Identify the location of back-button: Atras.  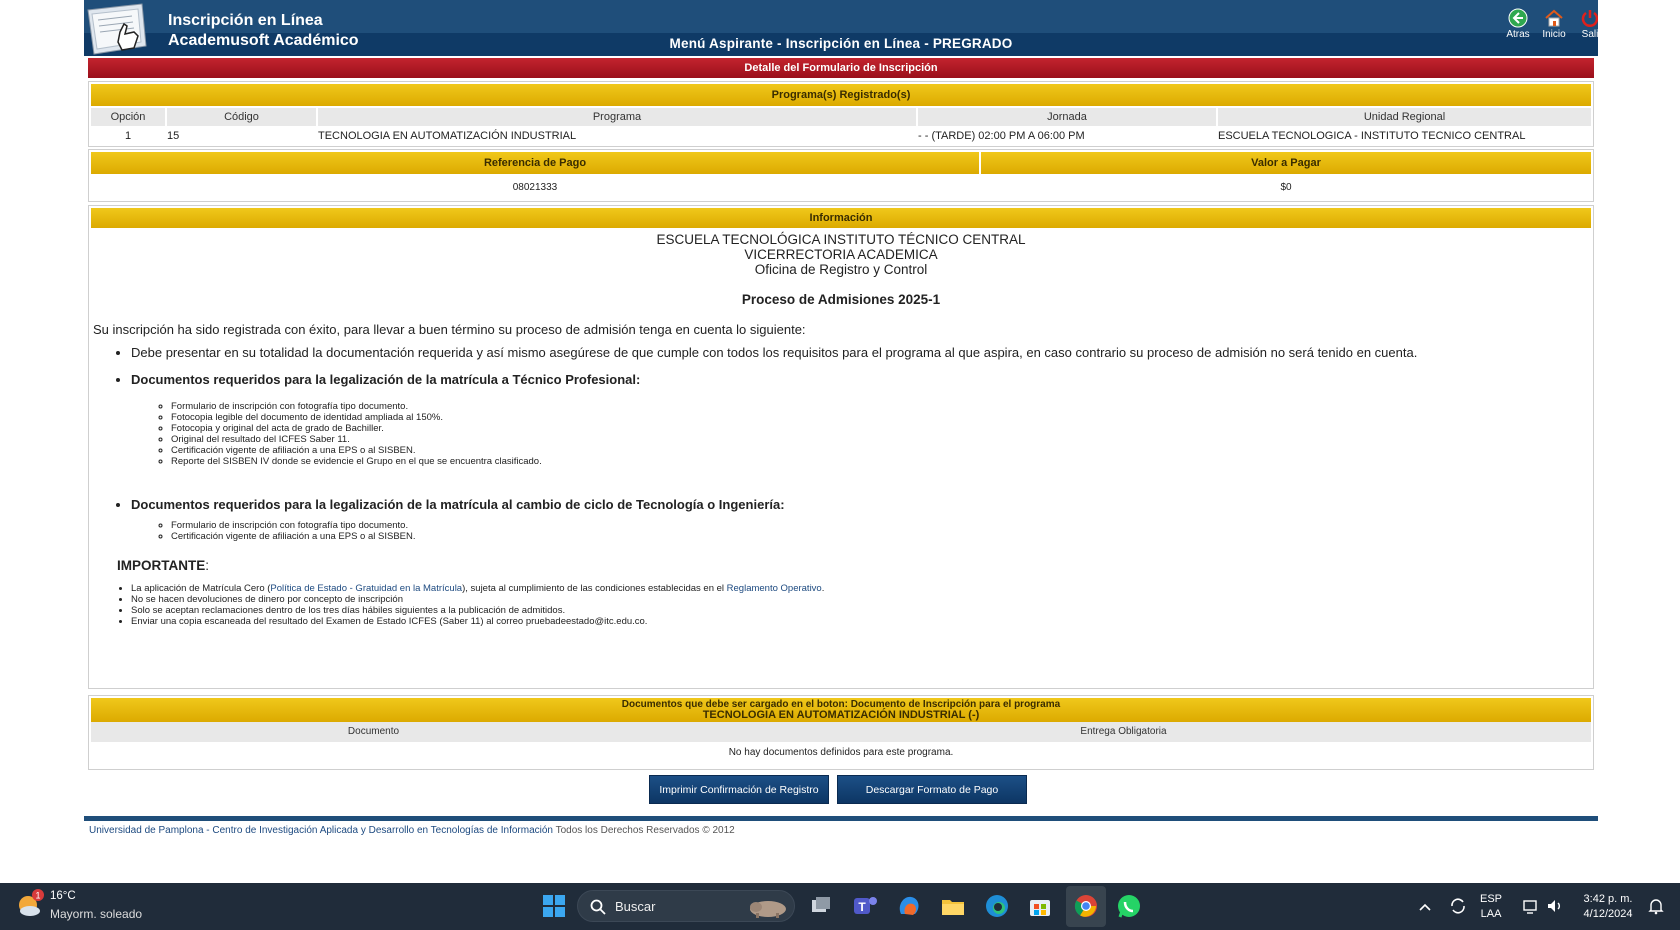
(1518, 24).